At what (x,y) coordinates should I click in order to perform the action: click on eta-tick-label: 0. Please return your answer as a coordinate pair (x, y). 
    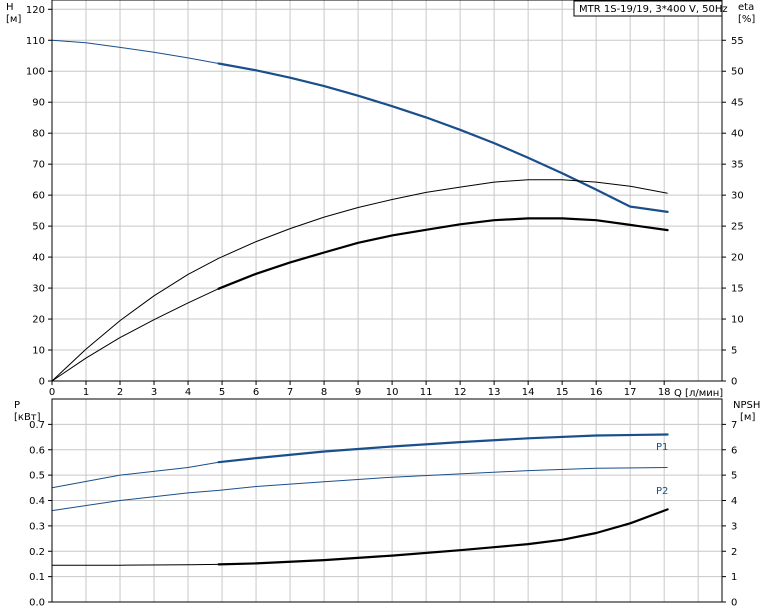
    Looking at the image, I should click on (734, 382).